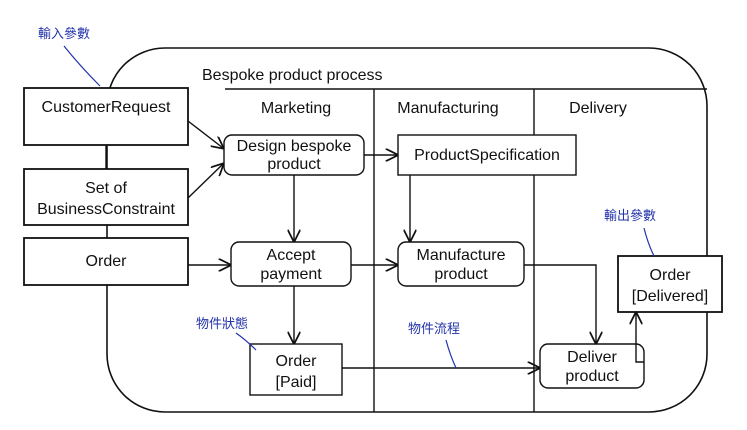 The width and height of the screenshot is (747, 430). Describe the element at coordinates (649, 242) in the screenshot. I see `annotation-output-parameter-leader` at that location.